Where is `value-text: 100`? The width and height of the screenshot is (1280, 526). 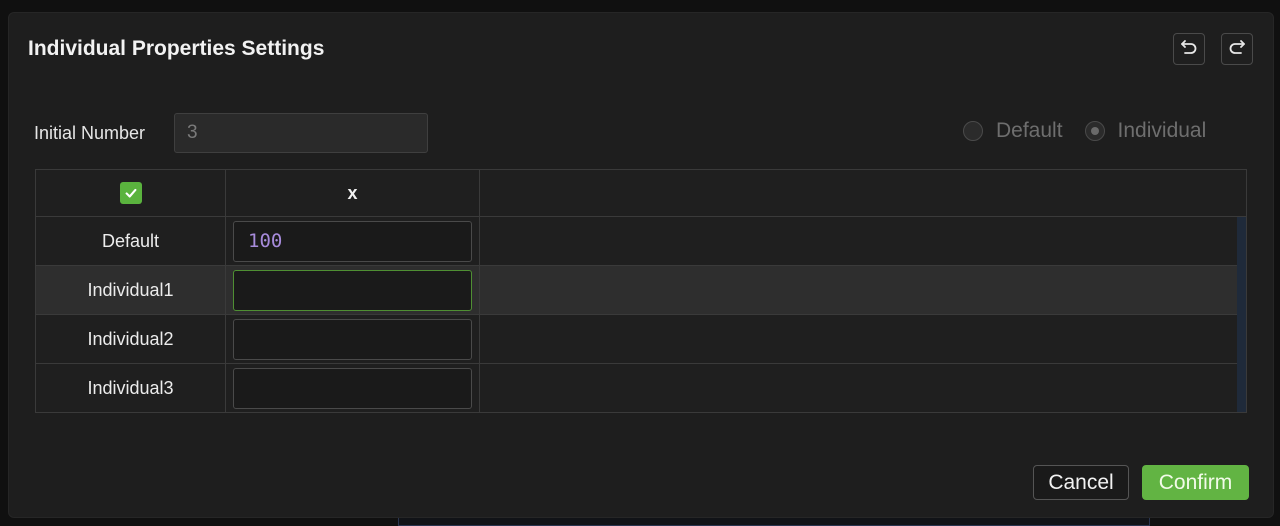
value-text: 100 is located at coordinates (265, 241).